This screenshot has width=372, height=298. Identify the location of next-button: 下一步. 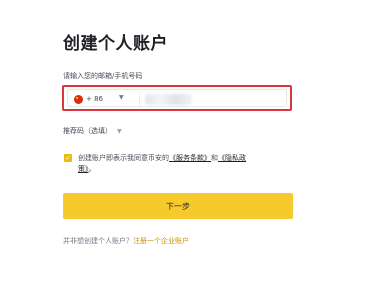
(178, 206).